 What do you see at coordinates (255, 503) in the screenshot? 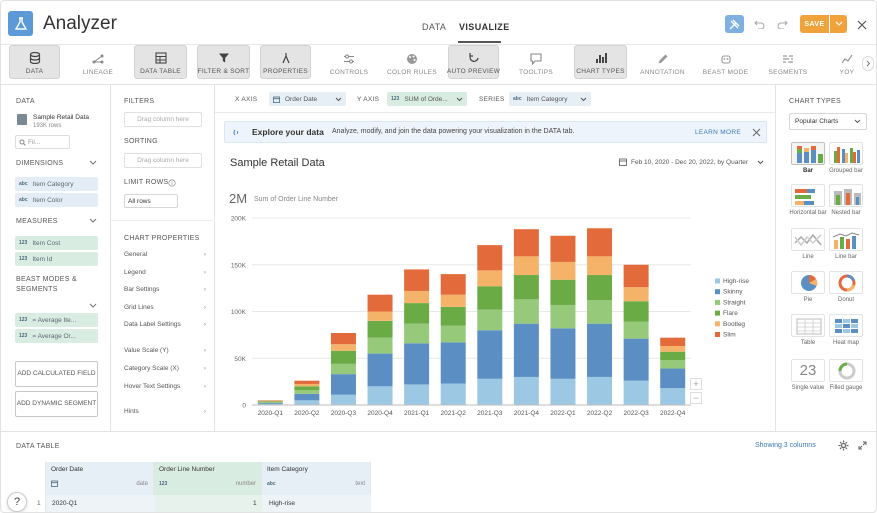
I see `table-cell: 1` at bounding box center [255, 503].